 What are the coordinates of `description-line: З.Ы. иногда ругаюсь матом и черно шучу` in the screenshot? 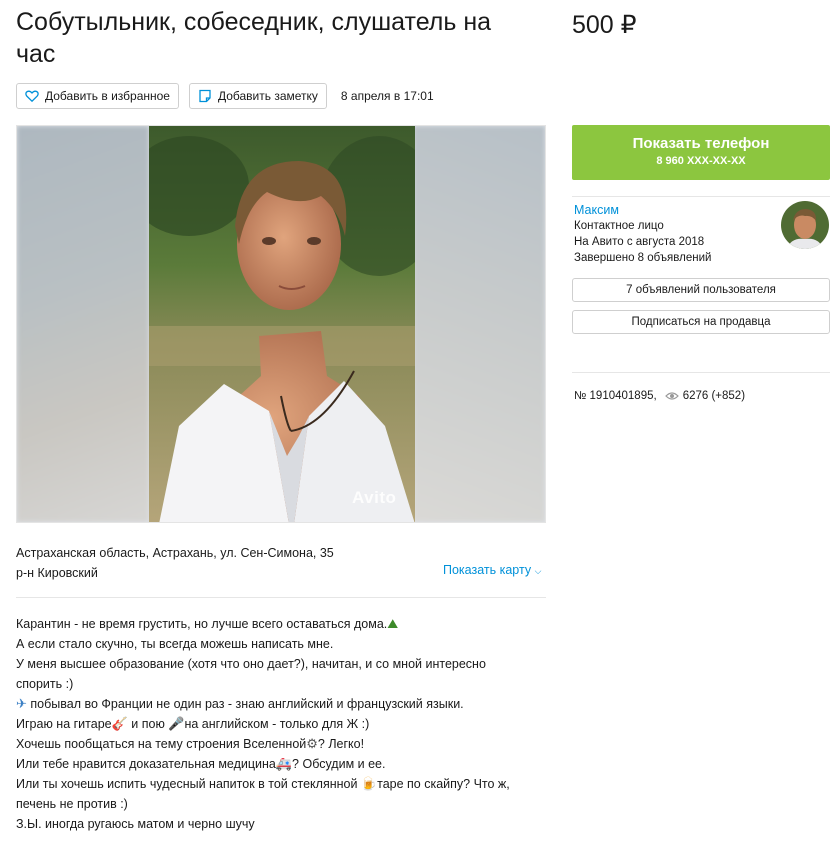 It's located at (135, 824).